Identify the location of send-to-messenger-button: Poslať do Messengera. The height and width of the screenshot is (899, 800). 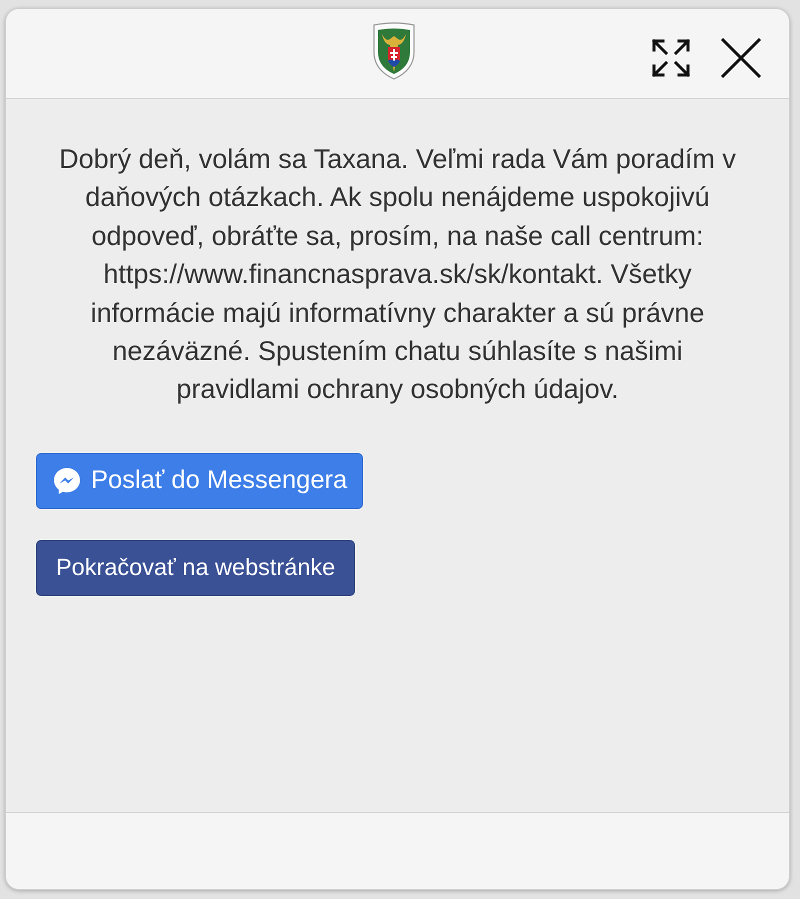
(200, 480).